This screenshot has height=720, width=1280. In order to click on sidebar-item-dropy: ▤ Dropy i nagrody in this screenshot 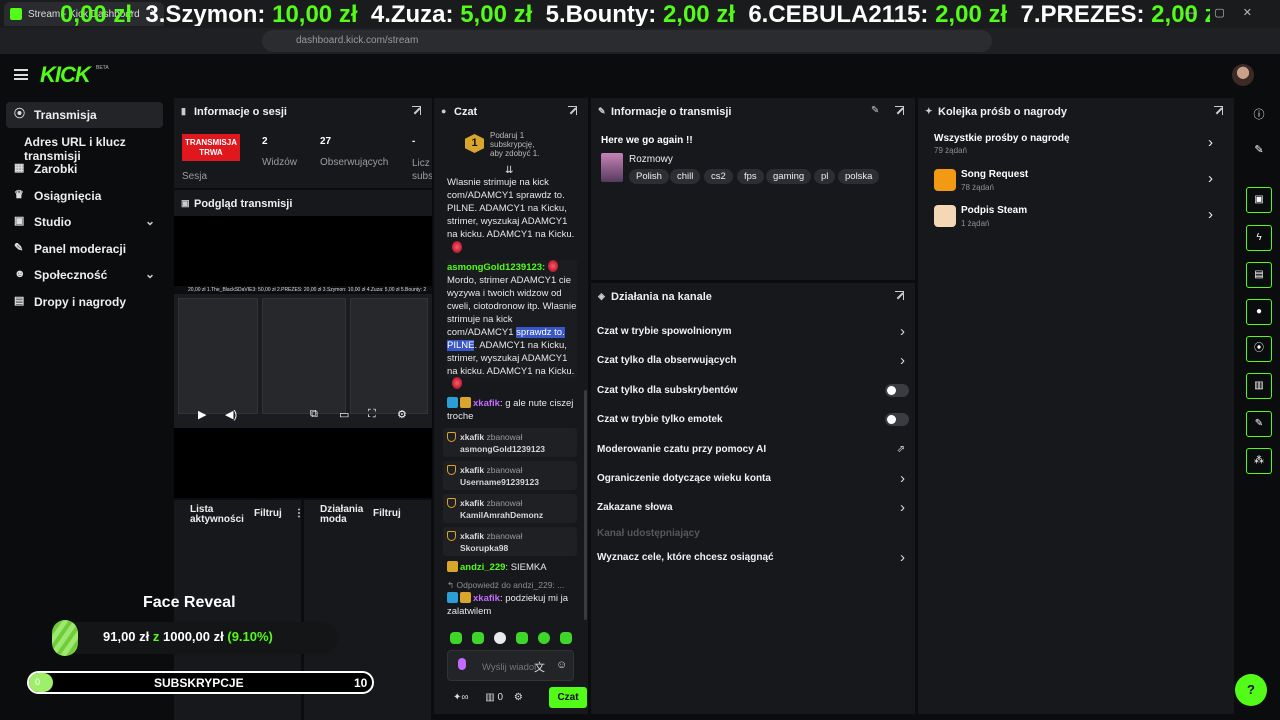, I will do `click(84, 302)`.